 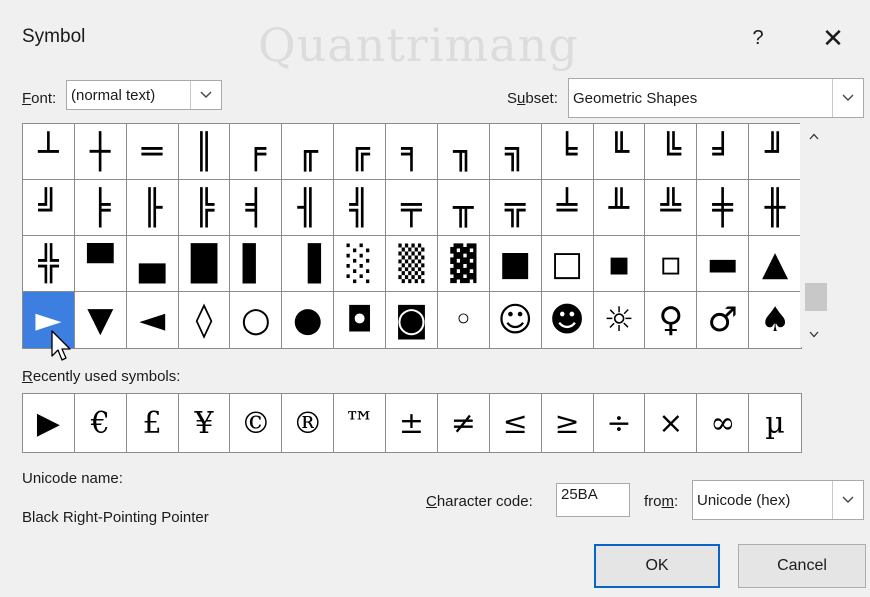 What do you see at coordinates (308, 152) in the screenshot?
I see `symbol-cell: ╓` at bounding box center [308, 152].